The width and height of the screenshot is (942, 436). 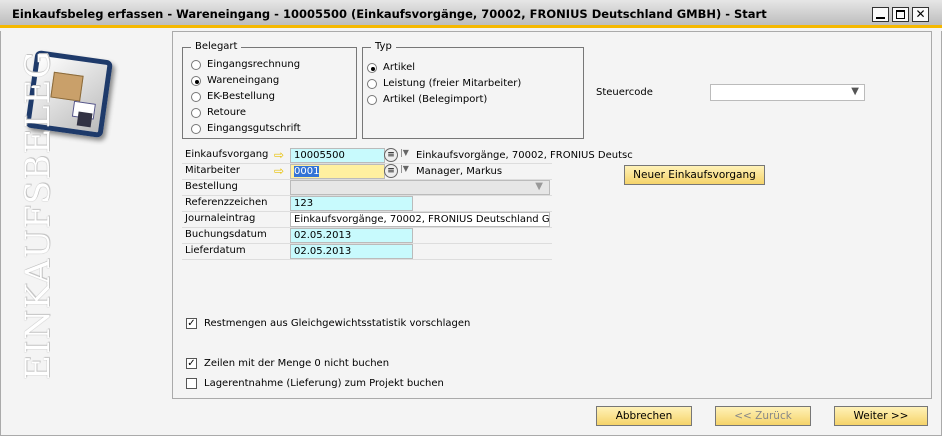 I want to click on mitarbeiter-description: Manager, Markus, so click(x=459, y=171).